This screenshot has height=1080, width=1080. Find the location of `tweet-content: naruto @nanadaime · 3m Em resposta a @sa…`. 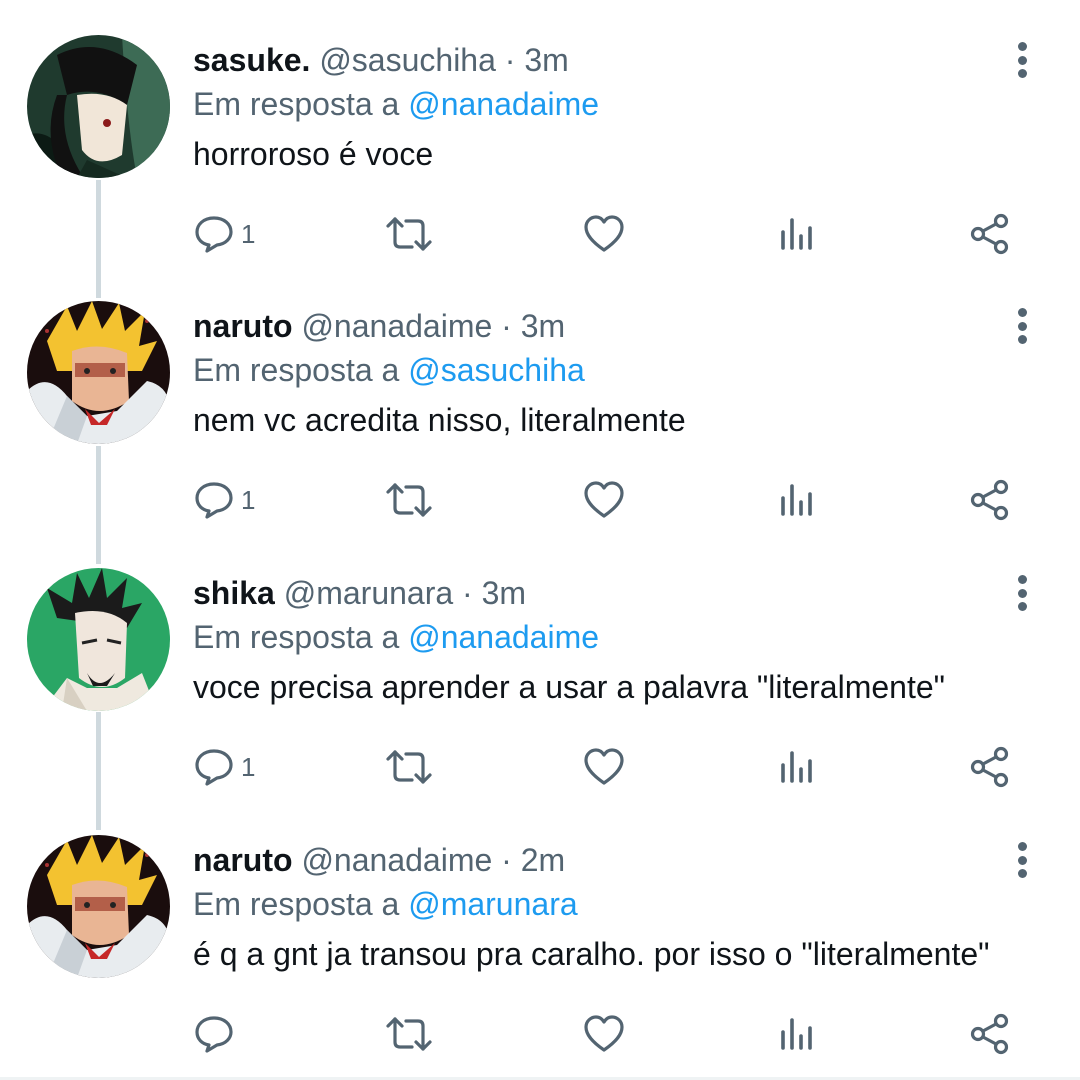

tweet-content: naruto @nanadaime · 3m Em resposta a @sa… is located at coordinates (606, 376).